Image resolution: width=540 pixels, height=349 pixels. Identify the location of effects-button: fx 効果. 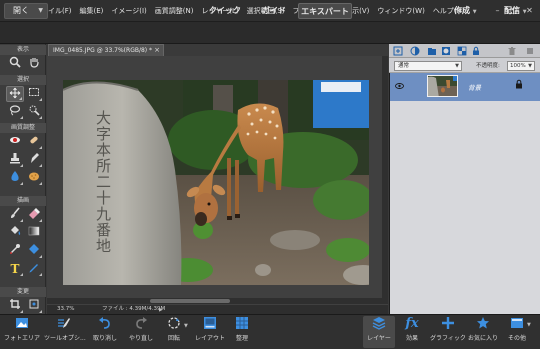
(412, 332).